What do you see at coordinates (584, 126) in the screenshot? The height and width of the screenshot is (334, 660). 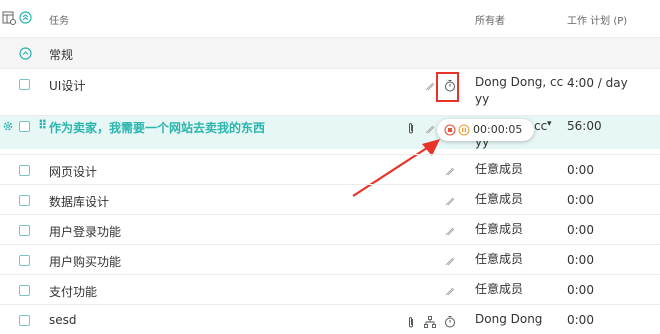 I see `plan-value: 56:00` at bounding box center [584, 126].